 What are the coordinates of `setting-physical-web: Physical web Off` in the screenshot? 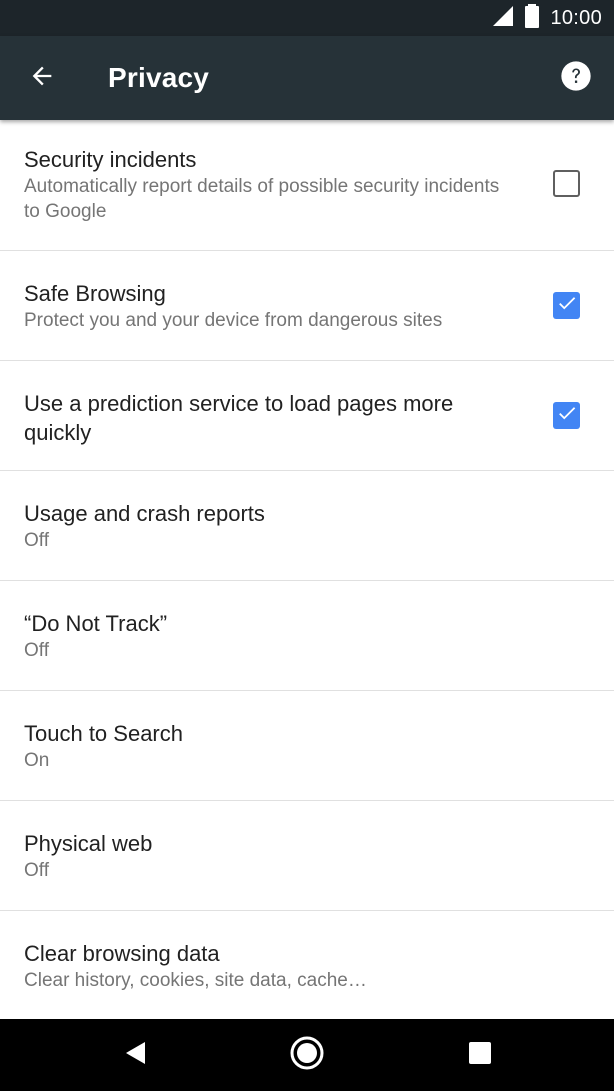 It's located at (307, 856).